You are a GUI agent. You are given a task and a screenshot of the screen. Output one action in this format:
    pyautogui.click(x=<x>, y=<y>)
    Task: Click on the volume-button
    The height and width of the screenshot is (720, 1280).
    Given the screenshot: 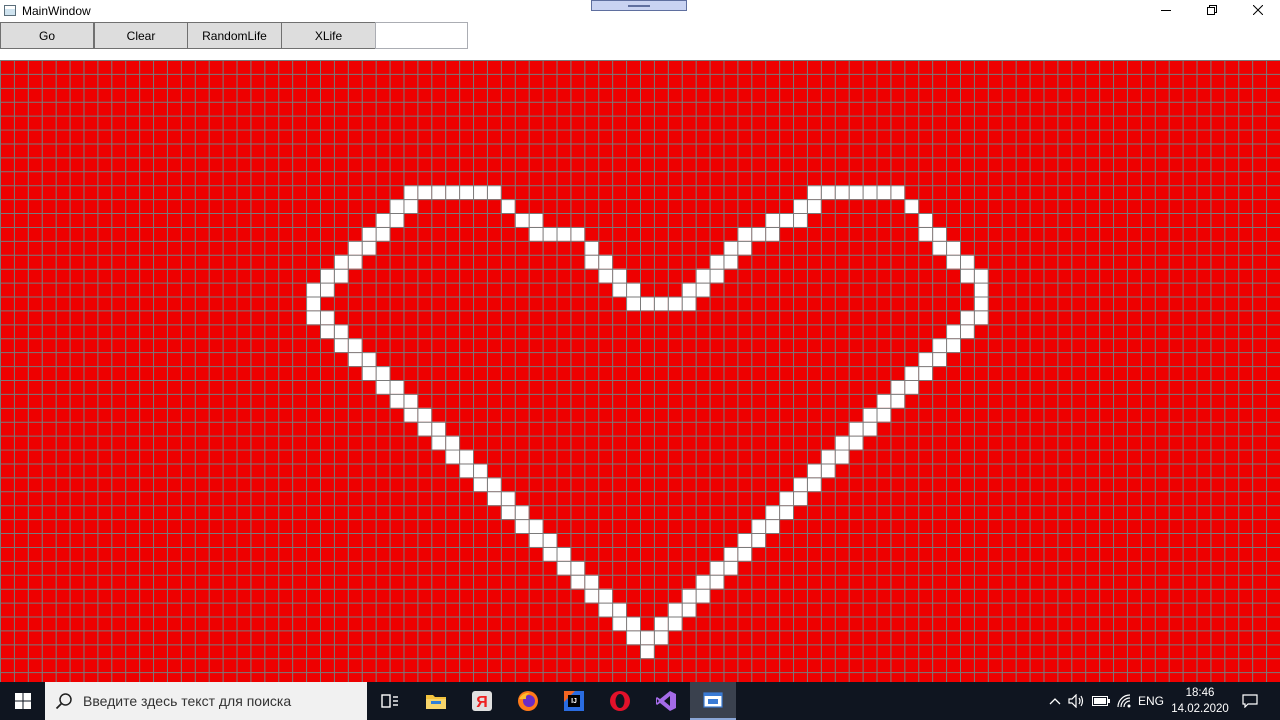 What is the action you would take?
    pyautogui.click(x=1077, y=701)
    